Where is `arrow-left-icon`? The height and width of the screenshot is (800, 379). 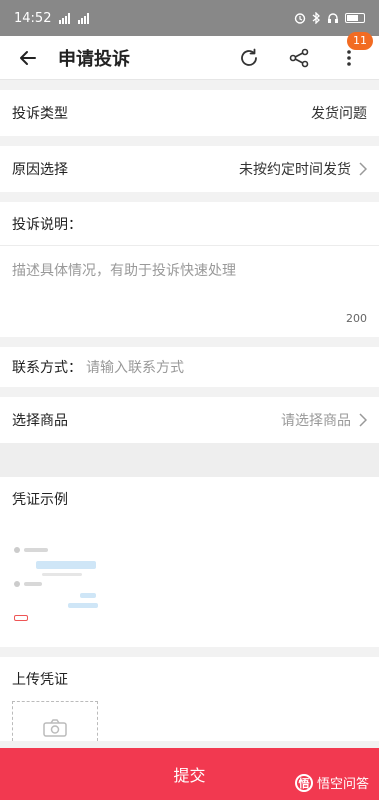
arrow-left-icon is located at coordinates (28, 57).